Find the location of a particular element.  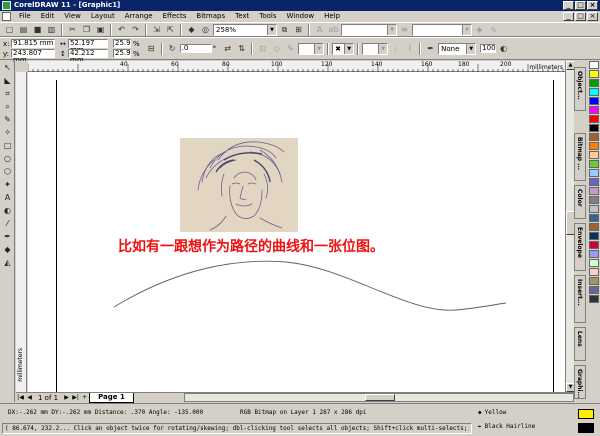

scale-height-field: 25.9 is located at coordinates (122, 53).